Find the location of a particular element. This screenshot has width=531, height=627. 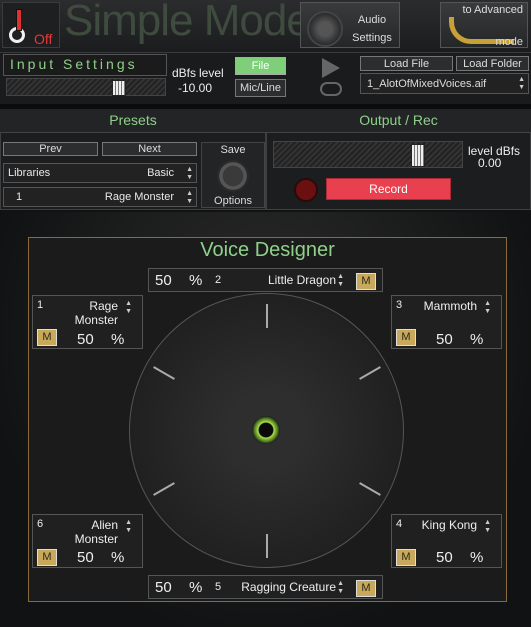

save-disk-icon is located at coordinates (233, 176).